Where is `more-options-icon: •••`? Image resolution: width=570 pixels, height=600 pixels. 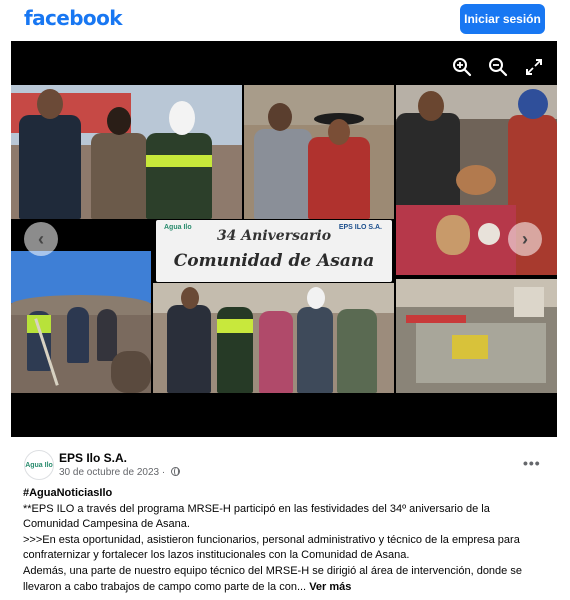
more-options-icon: ••• is located at coordinates (532, 463).